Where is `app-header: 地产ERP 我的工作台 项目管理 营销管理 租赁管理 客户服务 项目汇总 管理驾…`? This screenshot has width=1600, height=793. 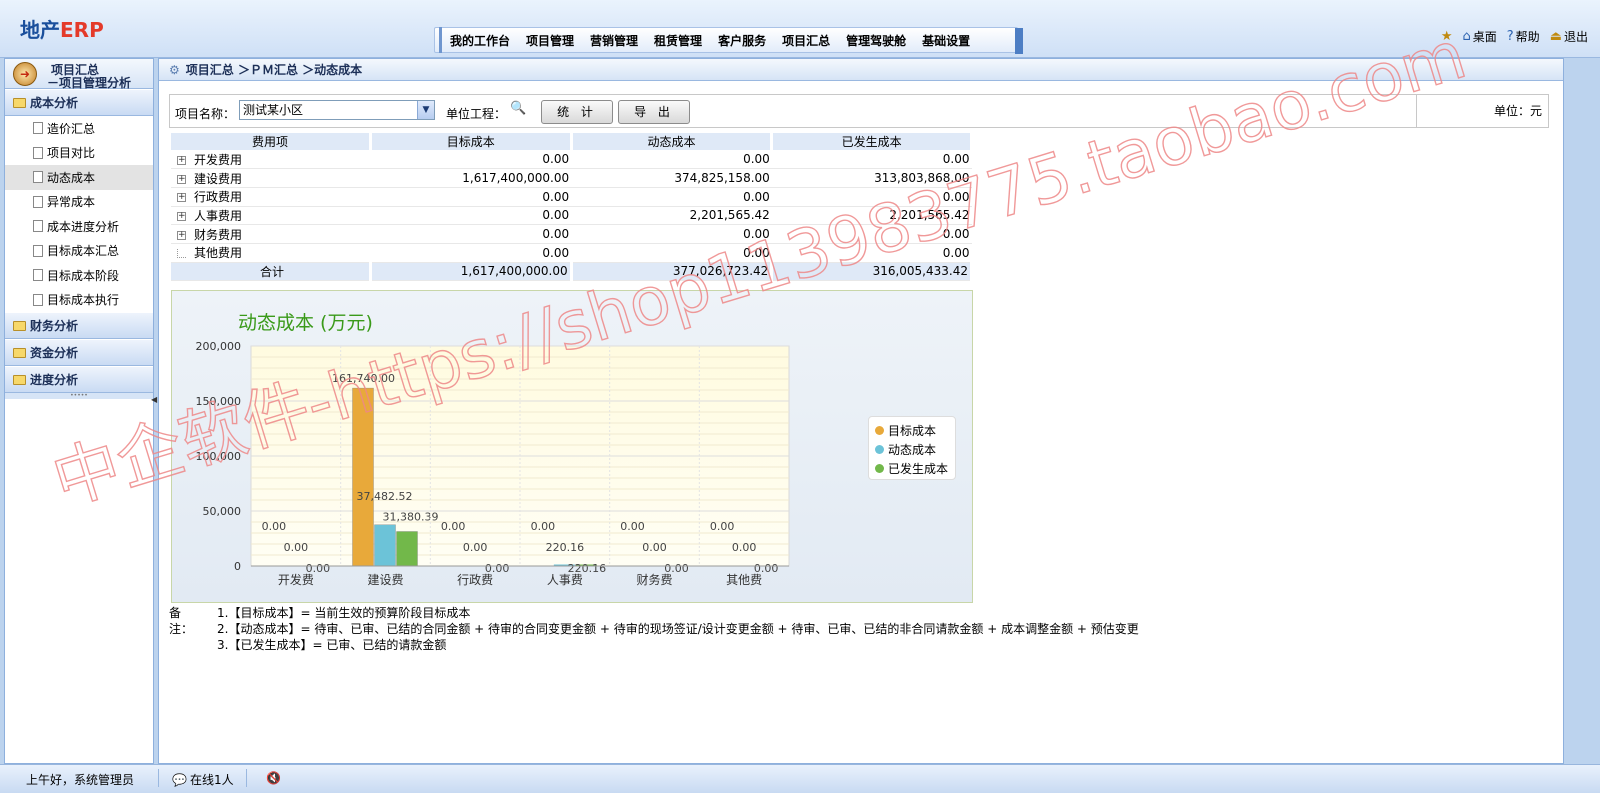 app-header: 地产ERP 我的工作台 项目管理 营销管理 租赁管理 客户服务 项目汇总 管理驾… is located at coordinates (800, 29).